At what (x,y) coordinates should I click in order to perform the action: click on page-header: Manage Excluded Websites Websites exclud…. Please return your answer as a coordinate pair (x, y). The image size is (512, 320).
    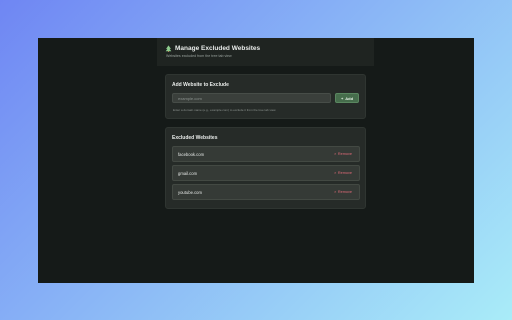
    Looking at the image, I should click on (265, 52).